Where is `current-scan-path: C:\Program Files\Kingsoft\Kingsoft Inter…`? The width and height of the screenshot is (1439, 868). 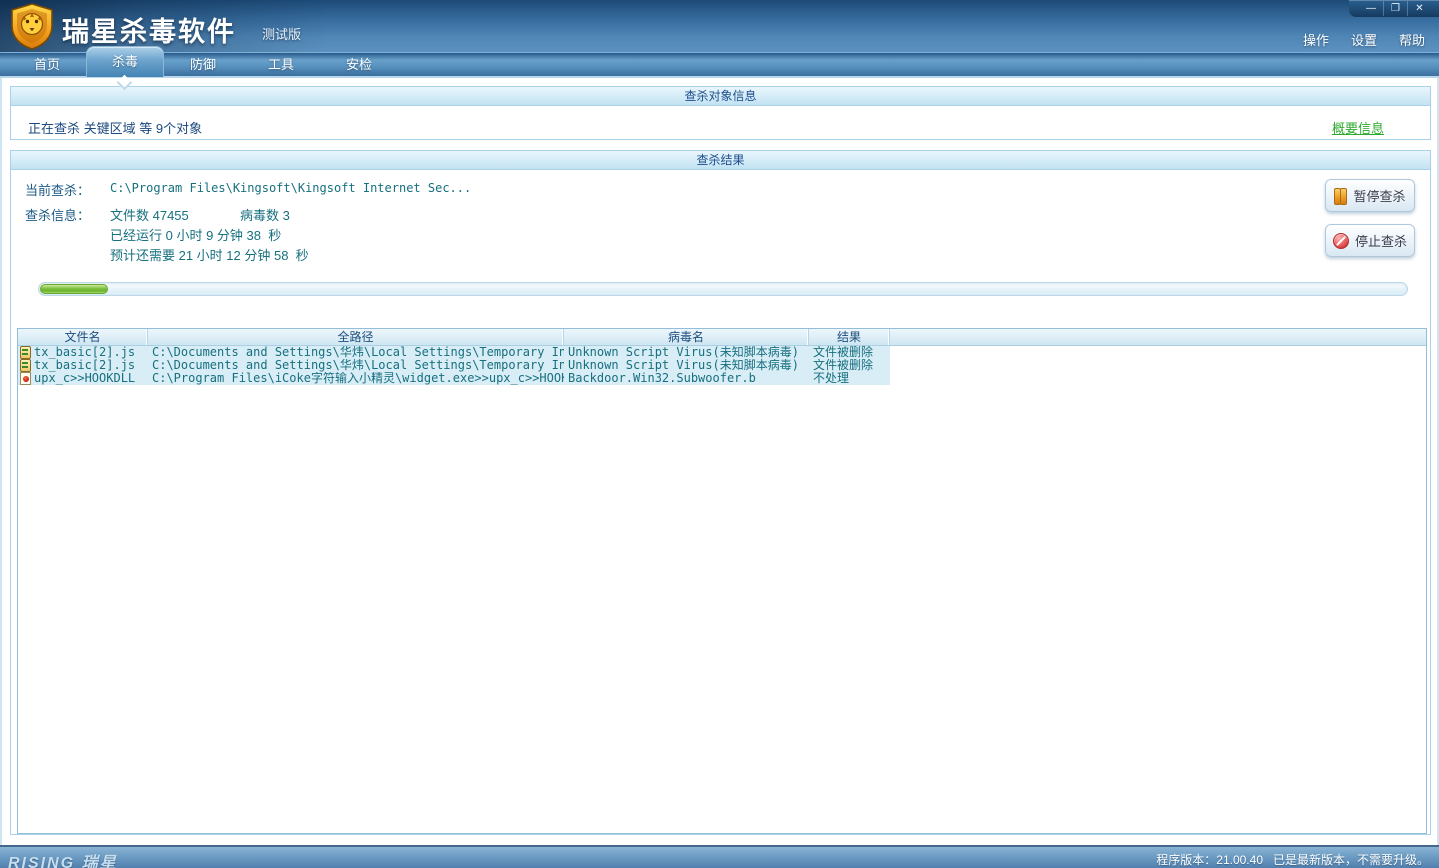
current-scan-path: C:\Program Files\Kingsoft\Kingsoft Inter… is located at coordinates (291, 188).